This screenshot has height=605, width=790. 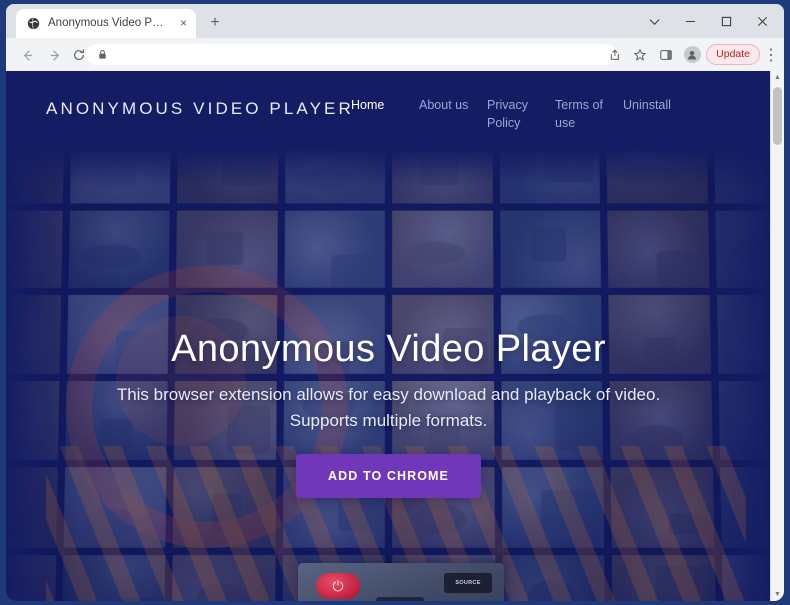 I want to click on nav-item-uninstall: Uninstall, so click(x=657, y=114).